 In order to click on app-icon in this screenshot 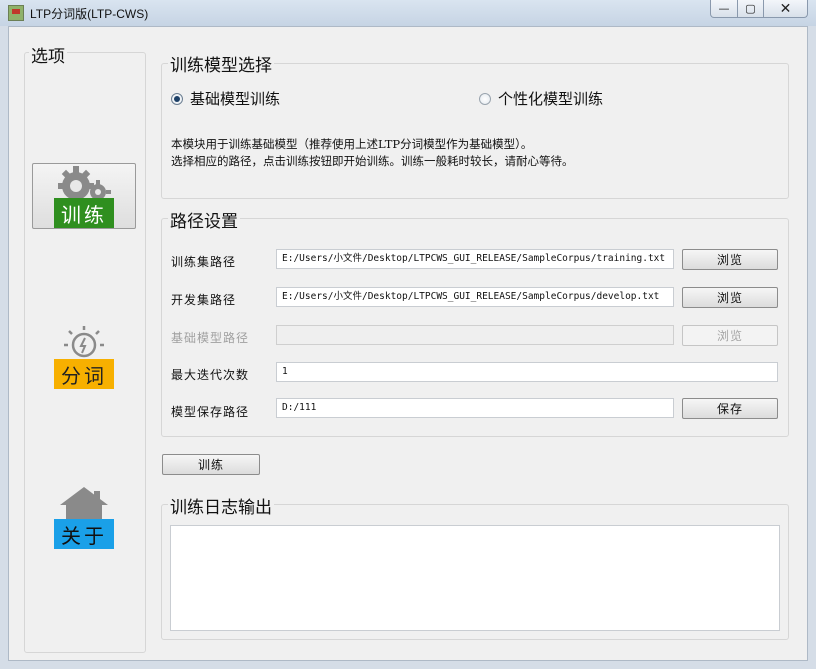, I will do `click(16, 13)`.